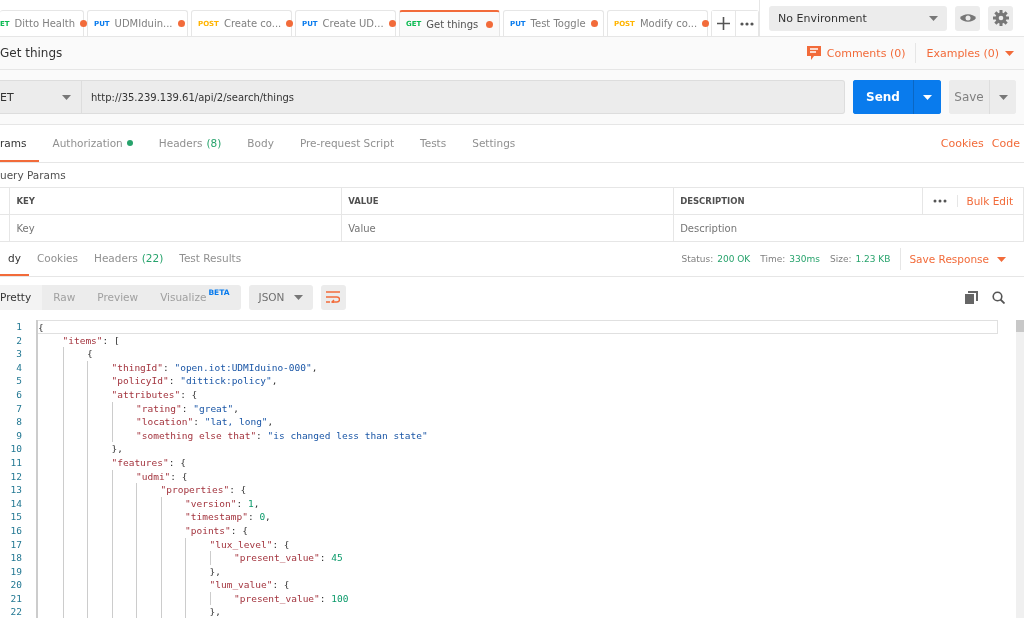 This screenshot has width=1024, height=618. Describe the element at coordinates (962, 143) in the screenshot. I see `header-link: Cookies` at that location.